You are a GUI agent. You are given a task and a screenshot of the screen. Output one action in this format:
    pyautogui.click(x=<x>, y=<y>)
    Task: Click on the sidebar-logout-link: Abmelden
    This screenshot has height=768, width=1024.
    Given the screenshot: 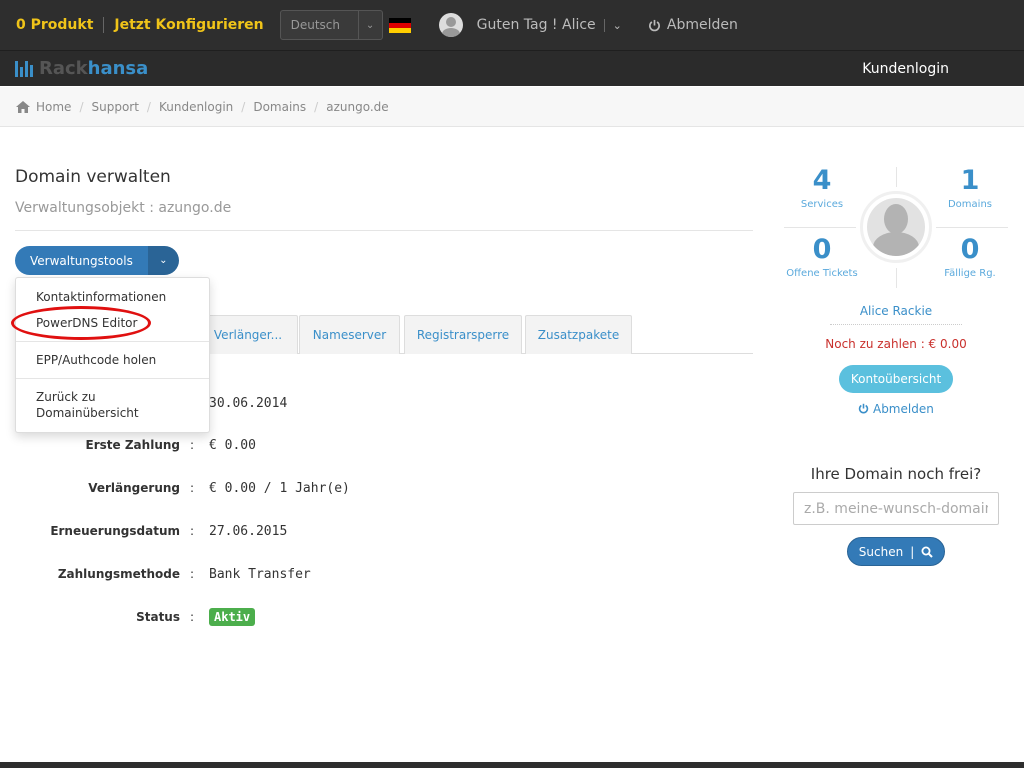 What is the action you would take?
    pyautogui.click(x=896, y=409)
    